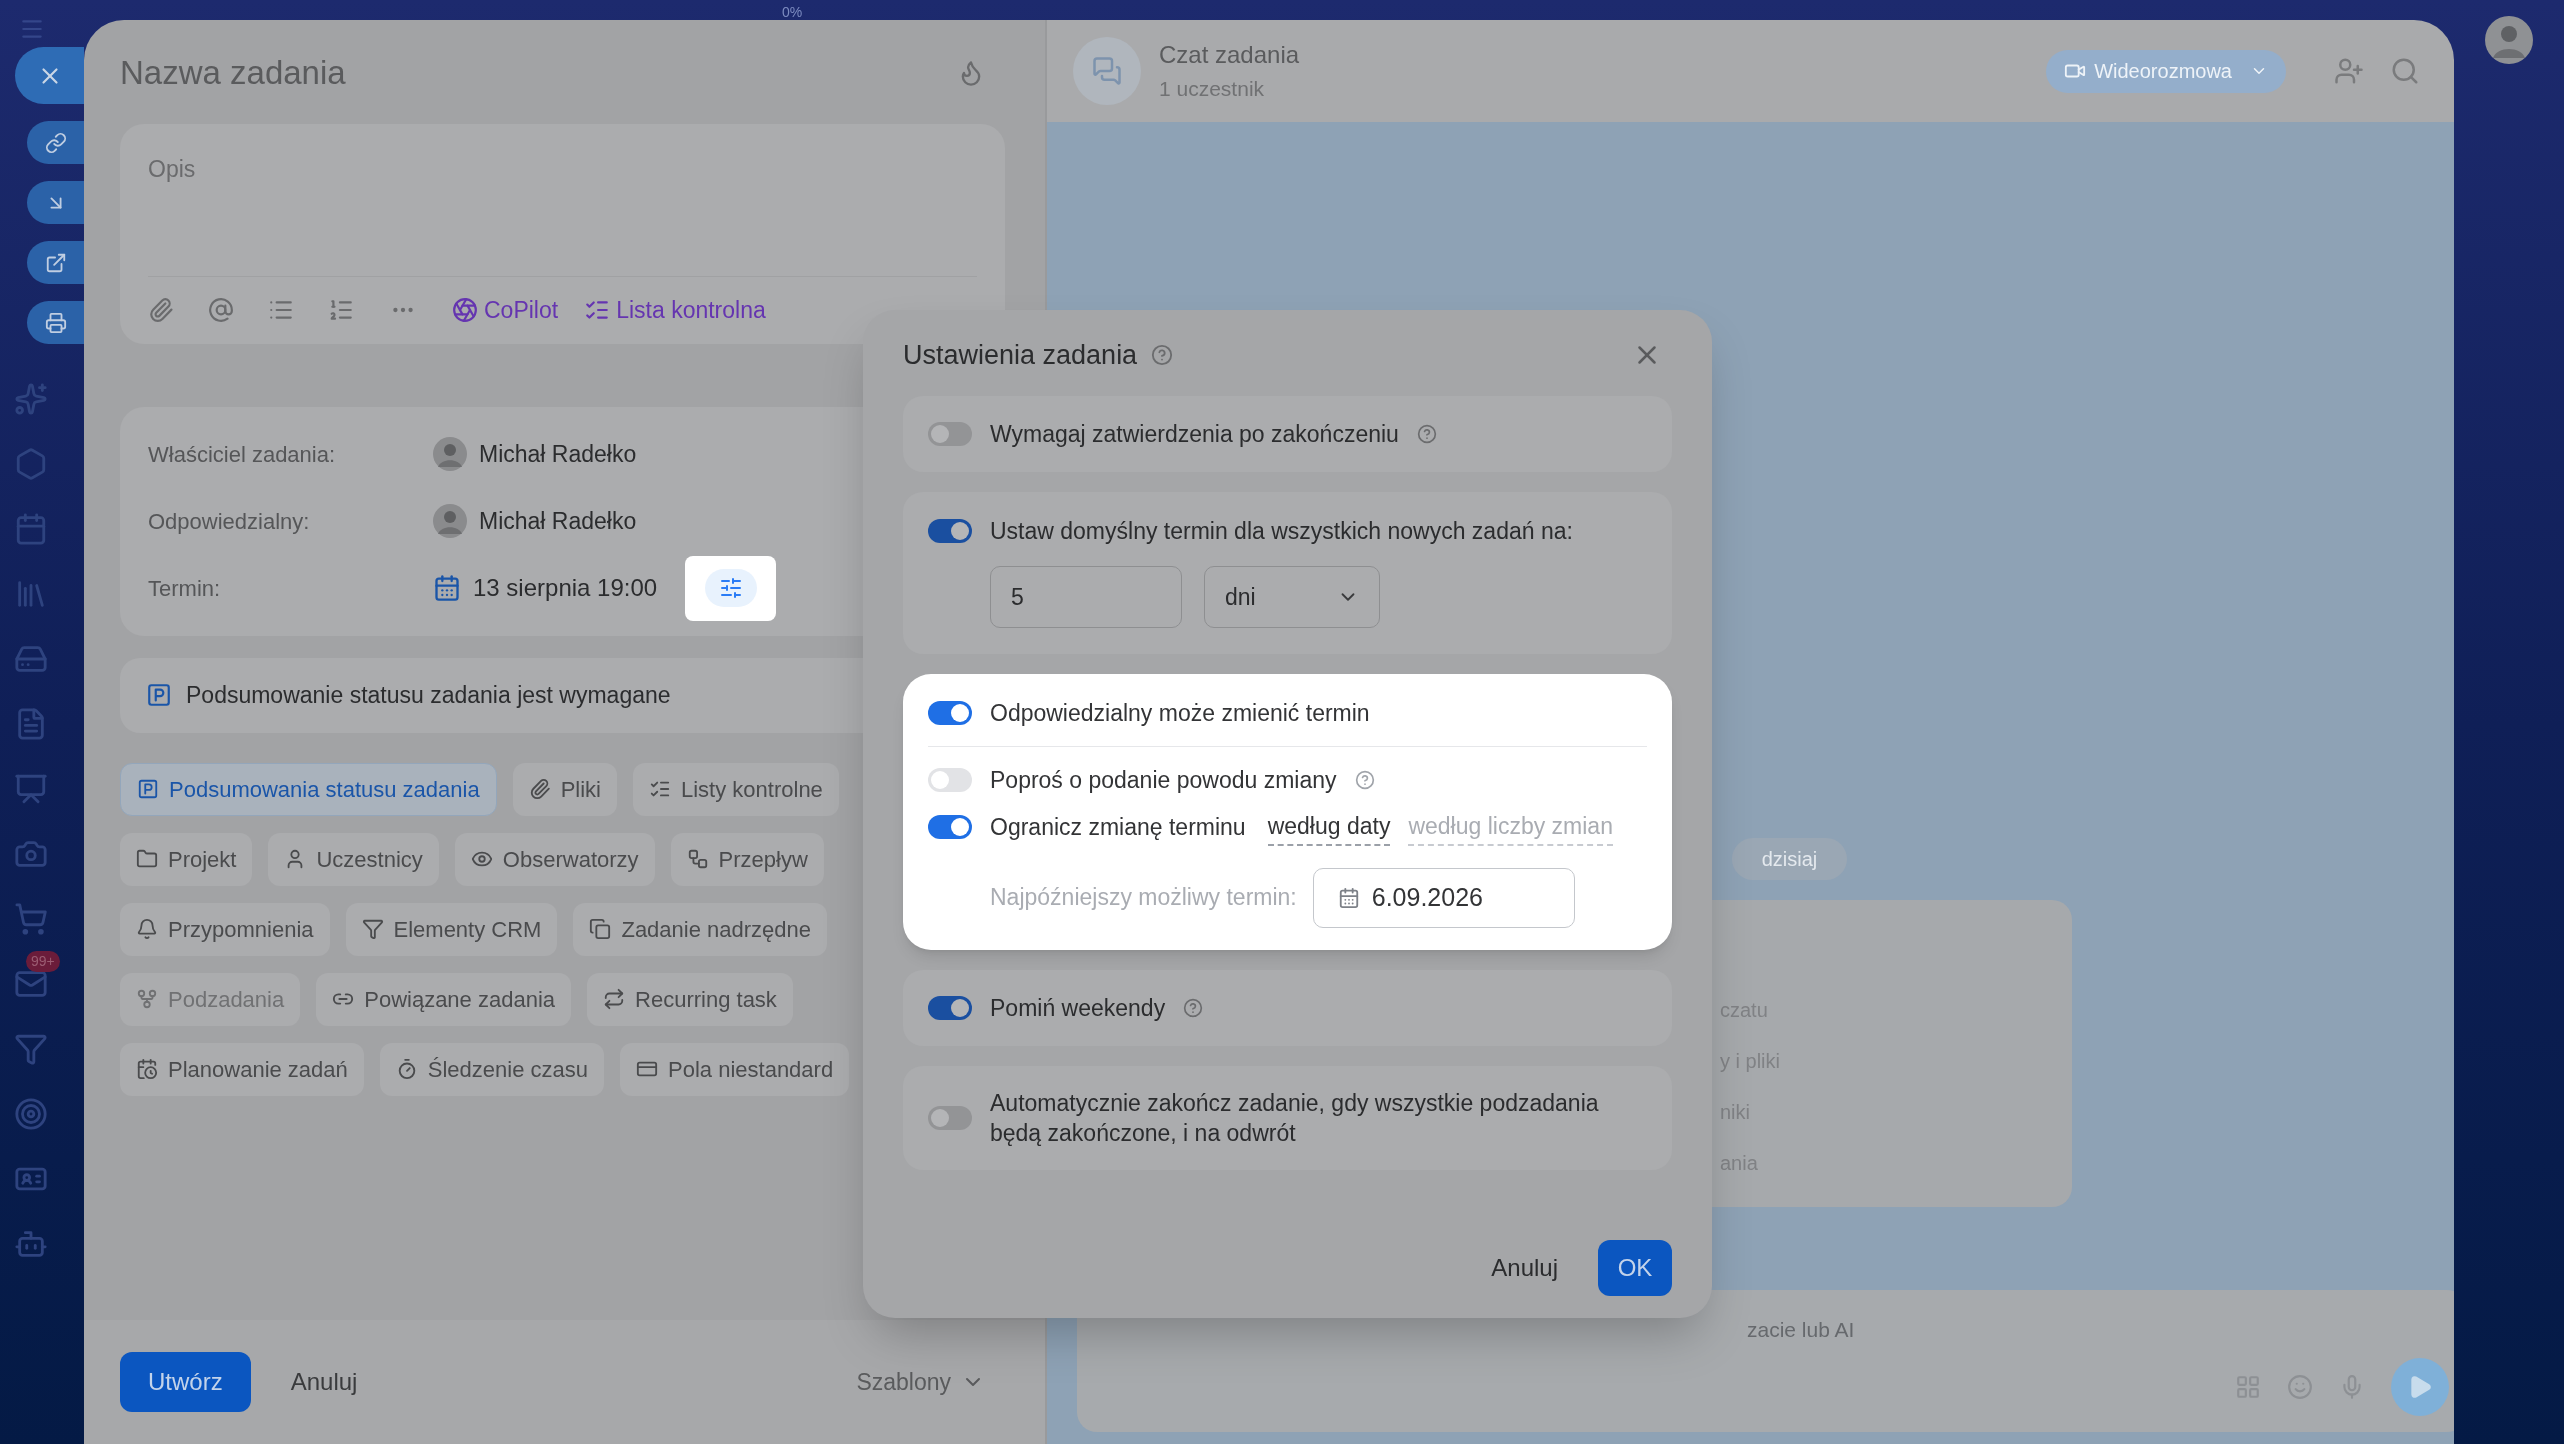 This screenshot has height=1444, width=2564. What do you see at coordinates (1295, 1118) in the screenshot?
I see `setting-label: Automatycznie zakończ zadanie, gdy wszystkie podzadania będą zakończone, i na odwrót` at bounding box center [1295, 1118].